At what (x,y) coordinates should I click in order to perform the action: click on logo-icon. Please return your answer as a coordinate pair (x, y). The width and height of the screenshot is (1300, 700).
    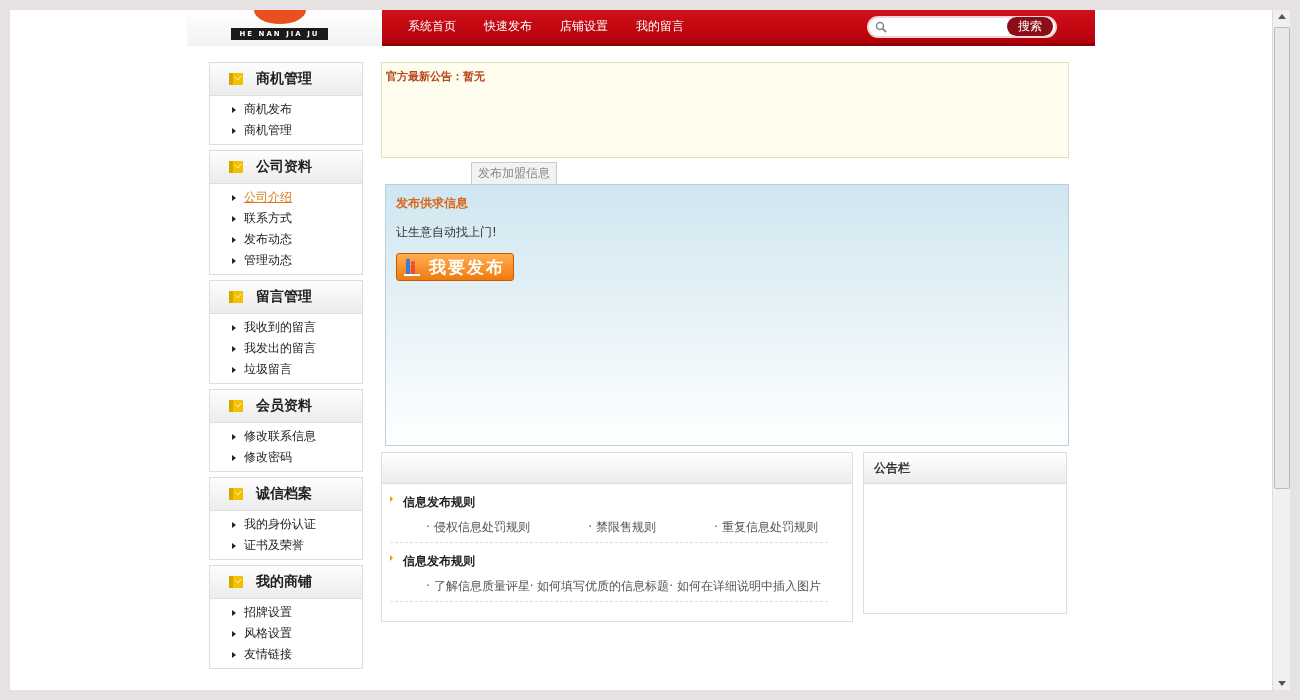
    Looking at the image, I should click on (279, 17).